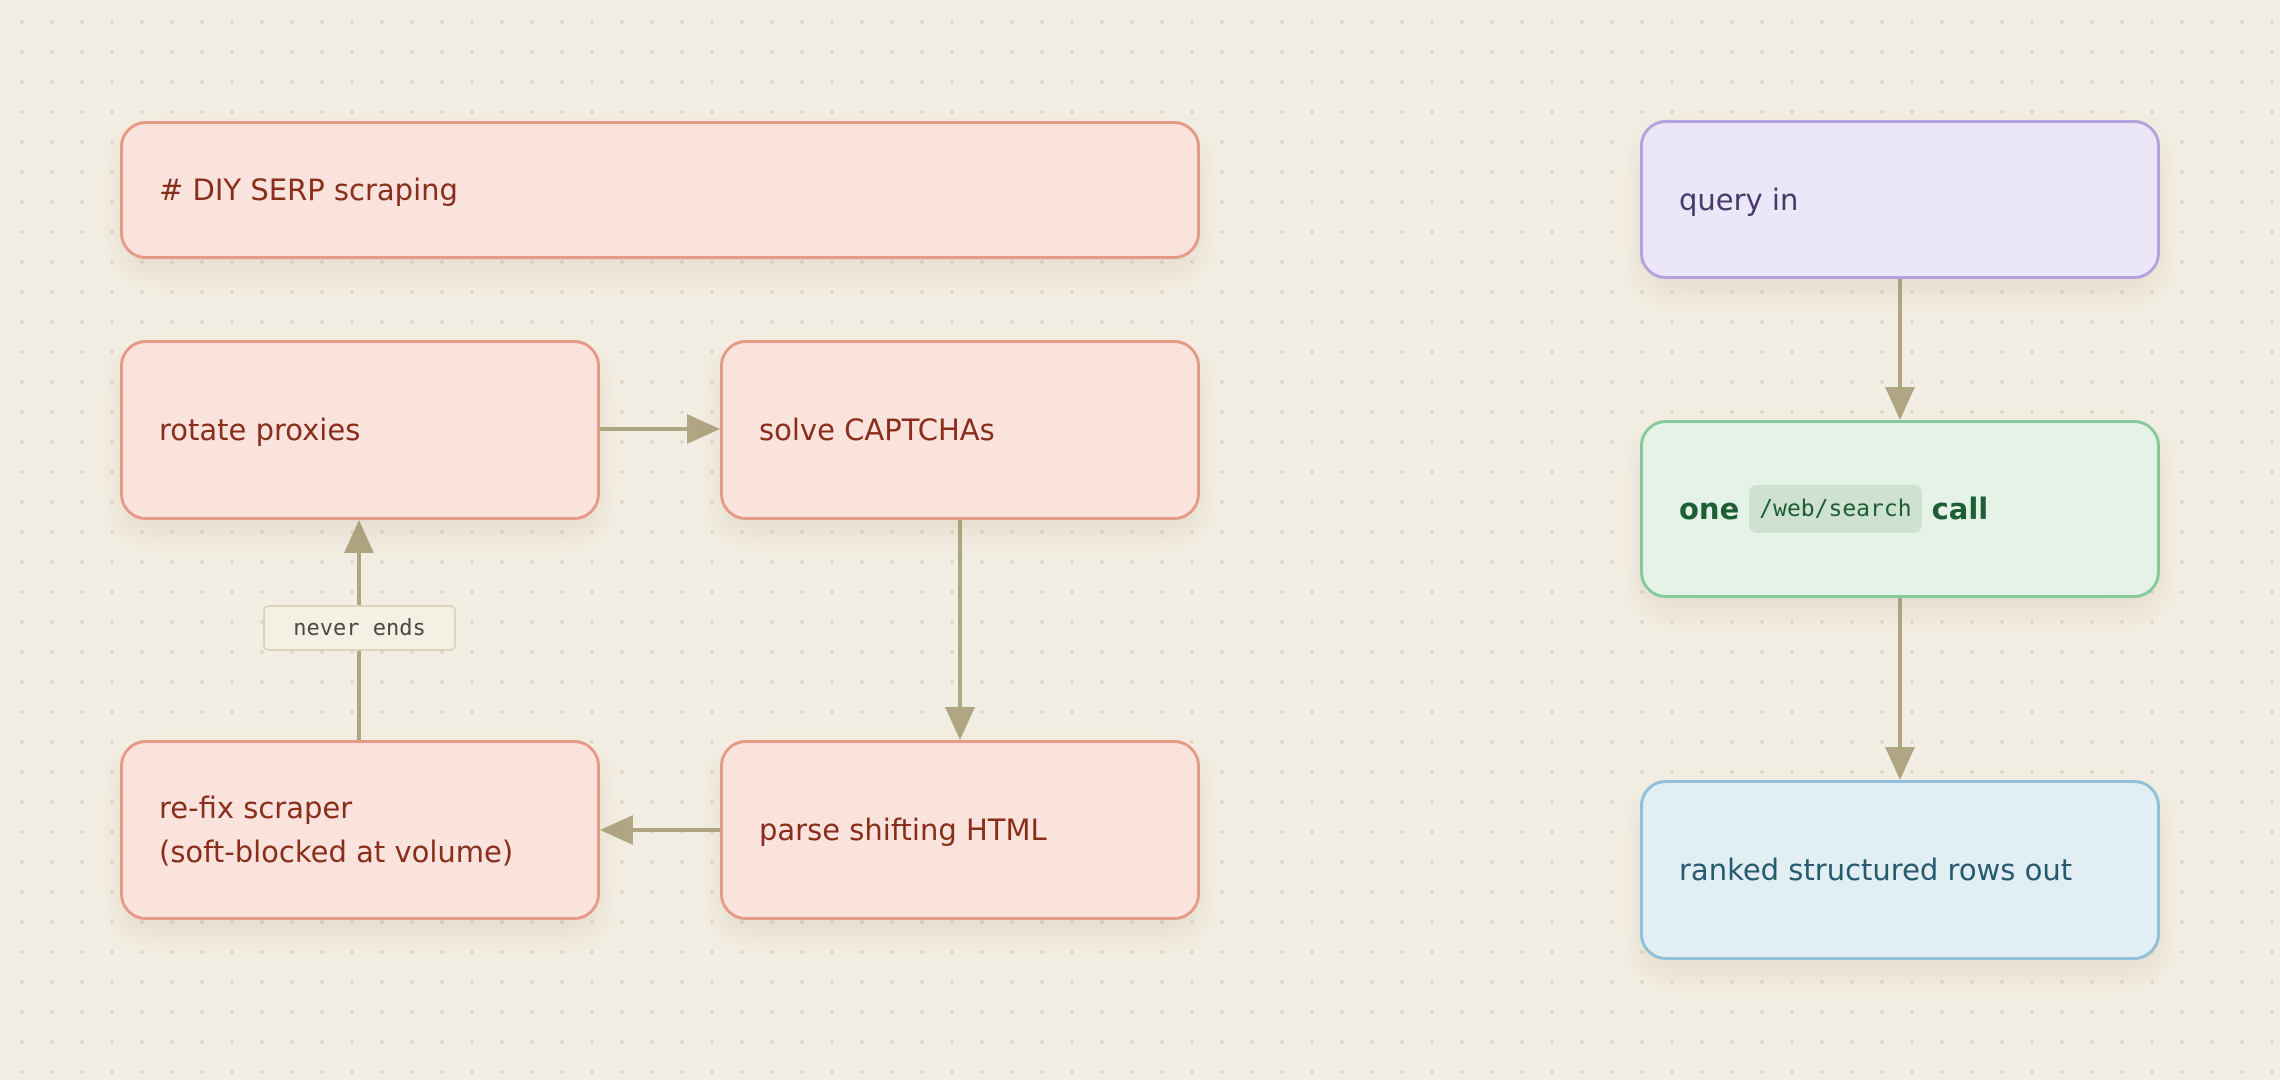 The image size is (2280, 1080). I want to click on parse-html-node: parse shifting HTML, so click(960, 830).